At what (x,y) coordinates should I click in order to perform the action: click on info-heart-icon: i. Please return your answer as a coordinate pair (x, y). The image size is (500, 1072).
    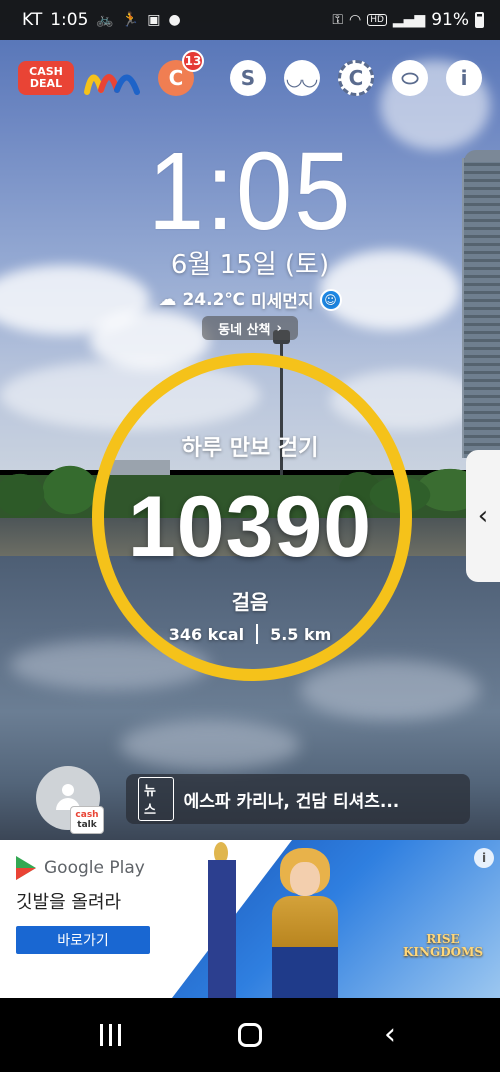
    Looking at the image, I should click on (464, 78).